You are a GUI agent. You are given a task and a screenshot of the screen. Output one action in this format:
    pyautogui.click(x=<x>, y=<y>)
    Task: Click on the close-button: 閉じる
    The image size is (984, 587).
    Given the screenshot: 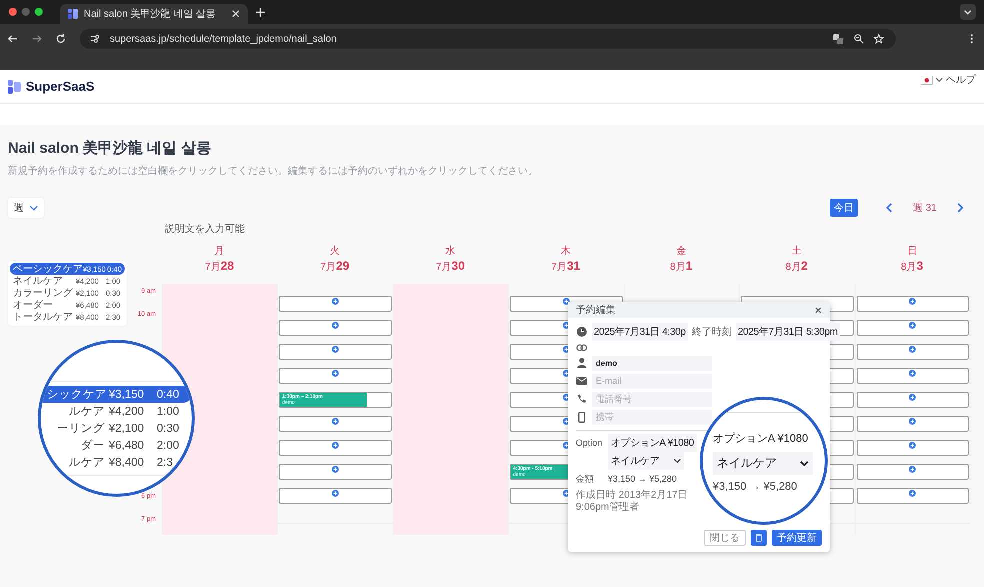 What is the action you would take?
    pyautogui.click(x=725, y=538)
    